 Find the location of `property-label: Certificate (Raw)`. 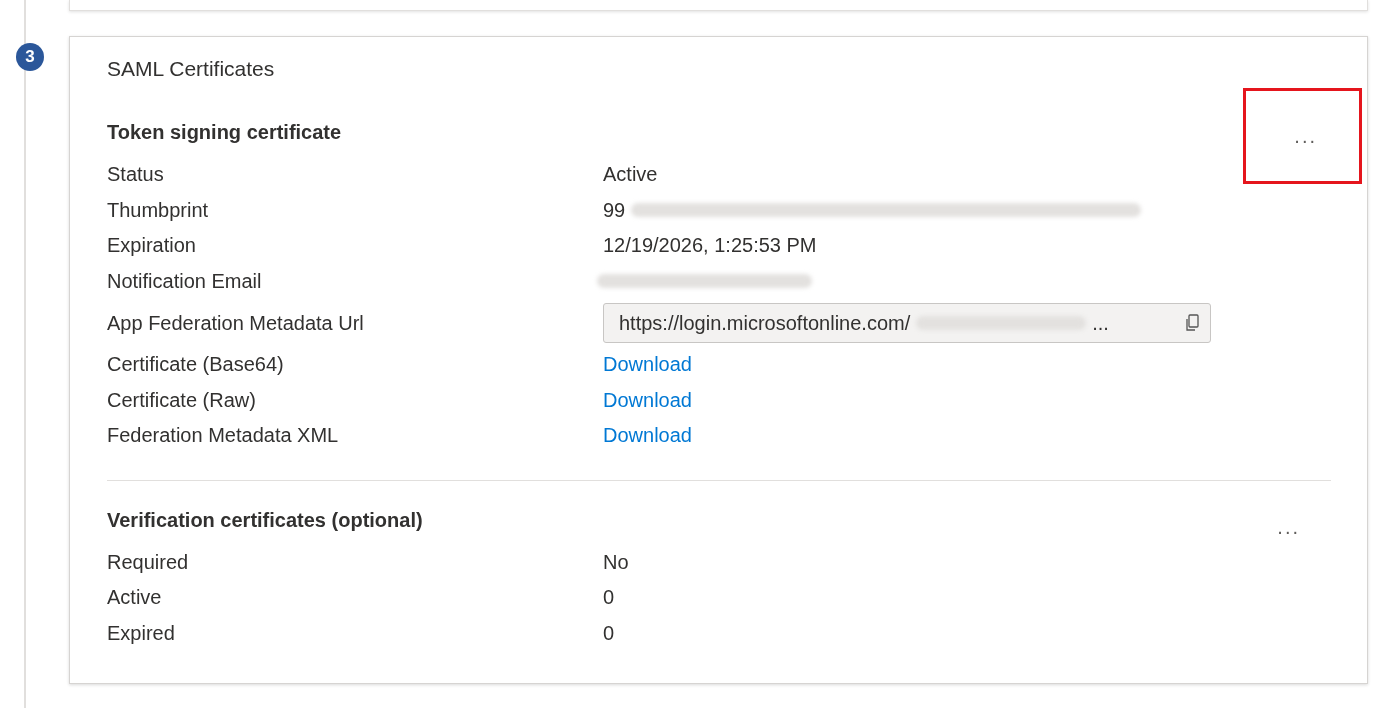

property-label: Certificate (Raw) is located at coordinates (182, 400).